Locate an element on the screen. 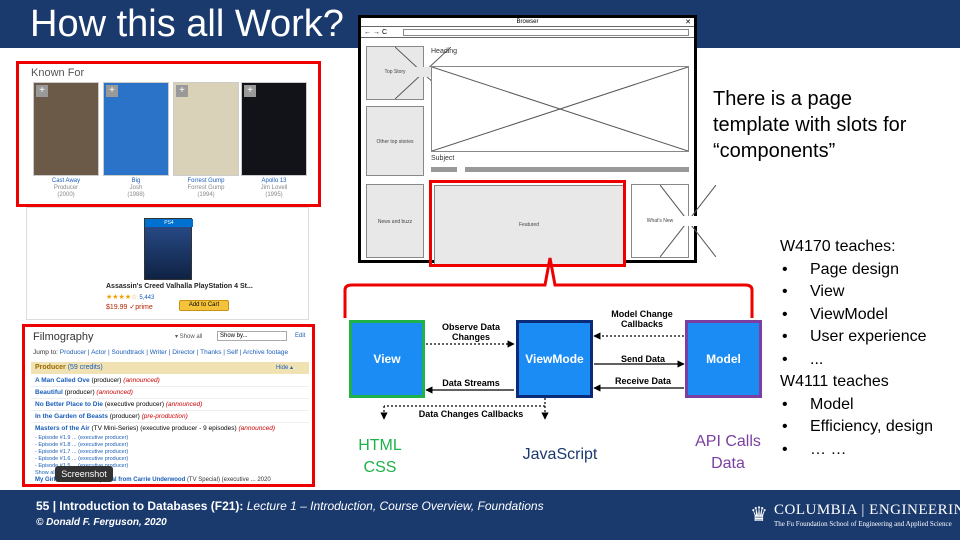 The width and height of the screenshot is (960, 540). receive-data-label: Receive Data is located at coordinates (643, 381).